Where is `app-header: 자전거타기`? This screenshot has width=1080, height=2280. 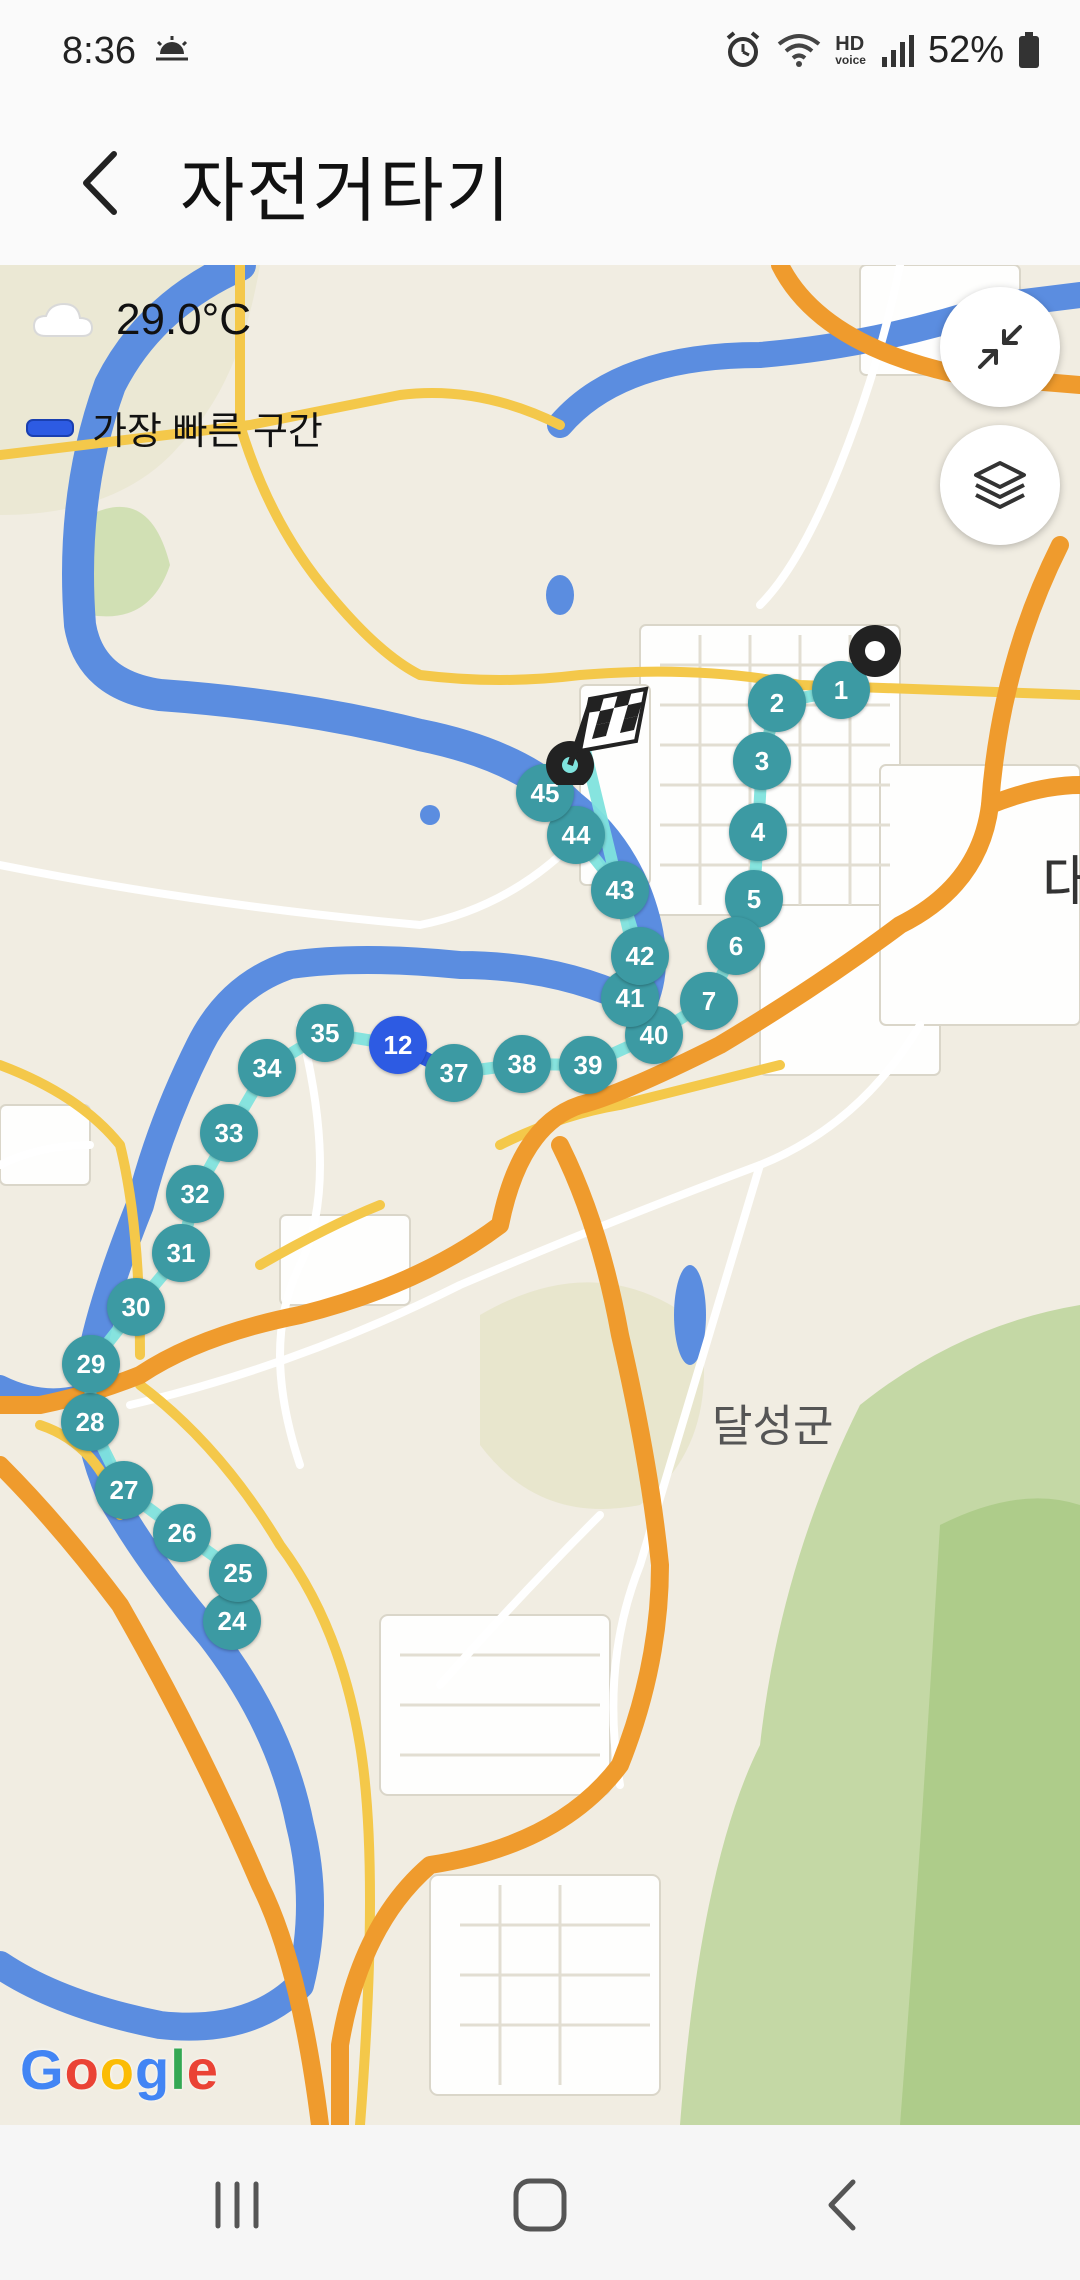
app-header: 자전거타기 is located at coordinates (540, 185).